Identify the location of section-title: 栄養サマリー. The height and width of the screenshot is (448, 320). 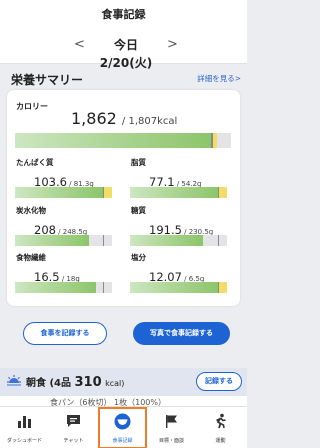
(47, 80).